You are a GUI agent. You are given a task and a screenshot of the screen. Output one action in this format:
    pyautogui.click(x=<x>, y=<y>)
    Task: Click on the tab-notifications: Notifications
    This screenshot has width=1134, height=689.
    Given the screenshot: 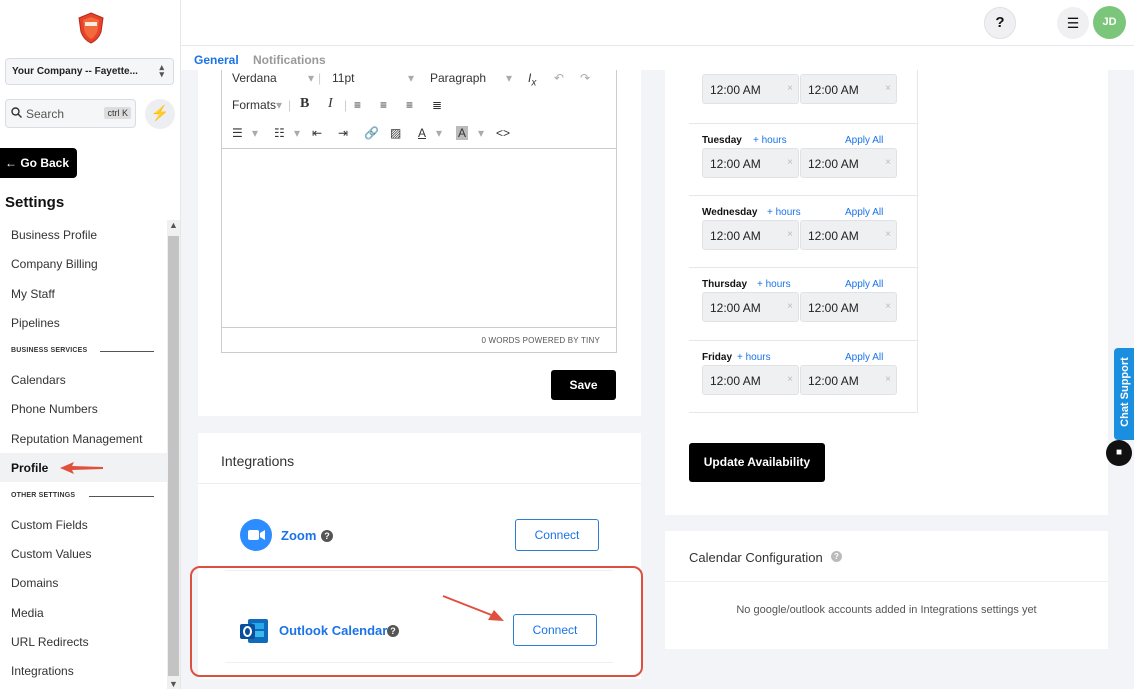 What is the action you would take?
    pyautogui.click(x=289, y=60)
    